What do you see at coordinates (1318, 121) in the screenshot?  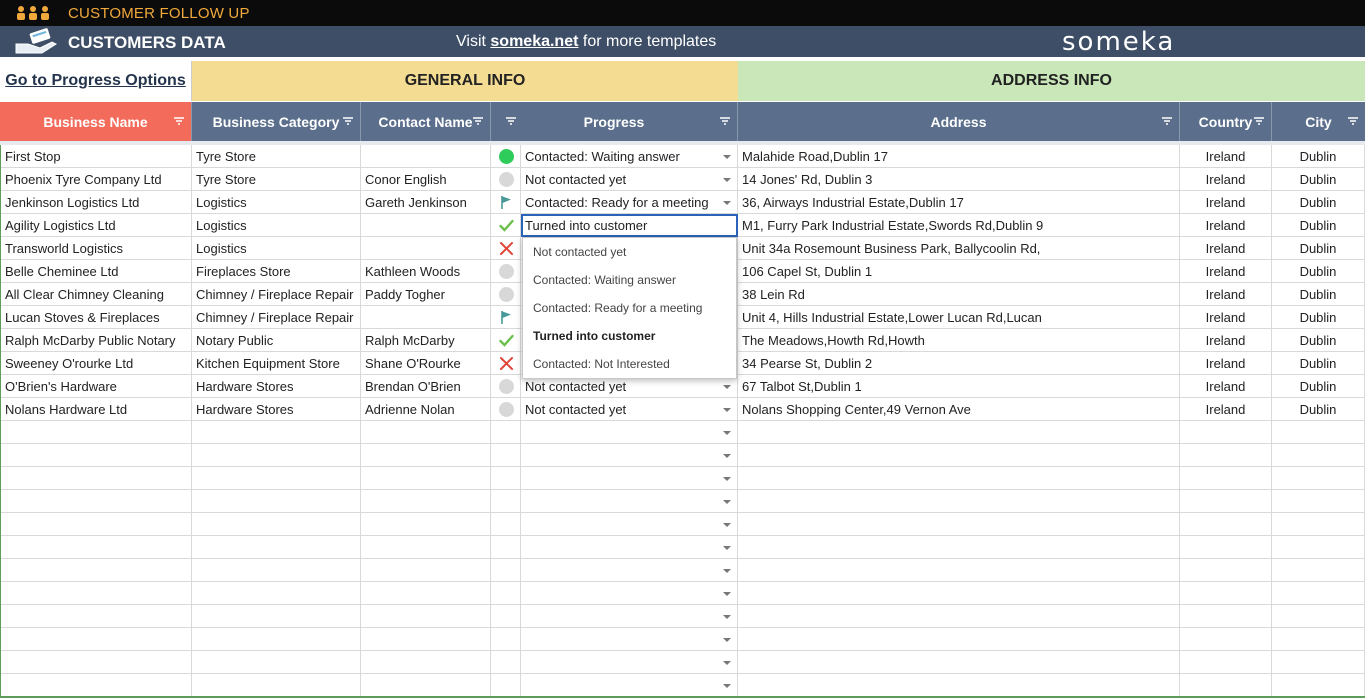 I see `col-city: City` at bounding box center [1318, 121].